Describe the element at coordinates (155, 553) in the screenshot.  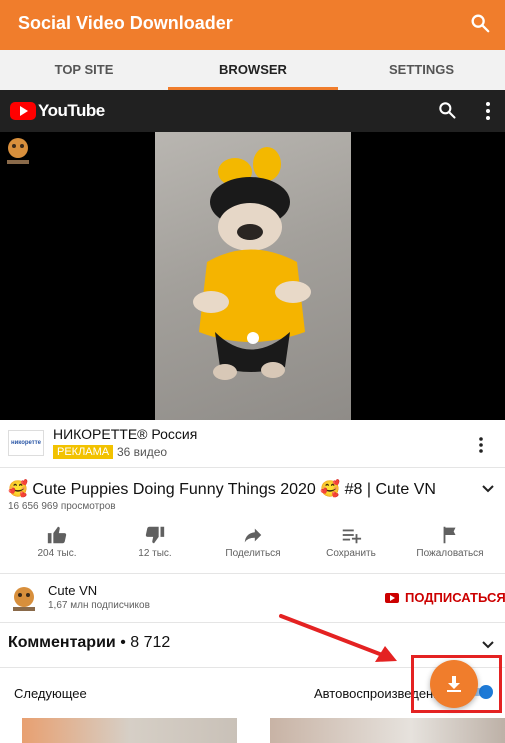
I see `dislike-count: 12 тыс.` at that location.